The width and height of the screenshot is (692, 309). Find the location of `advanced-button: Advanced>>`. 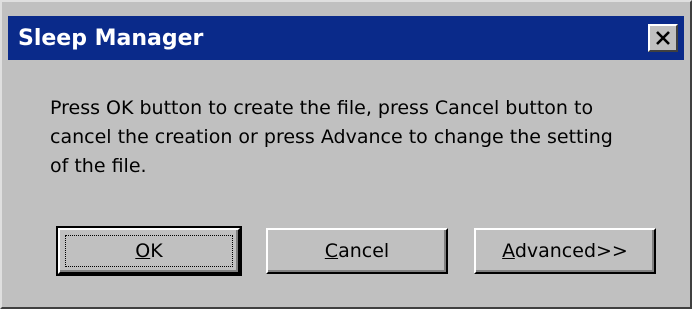

advanced-button: Advanced>> is located at coordinates (565, 251).